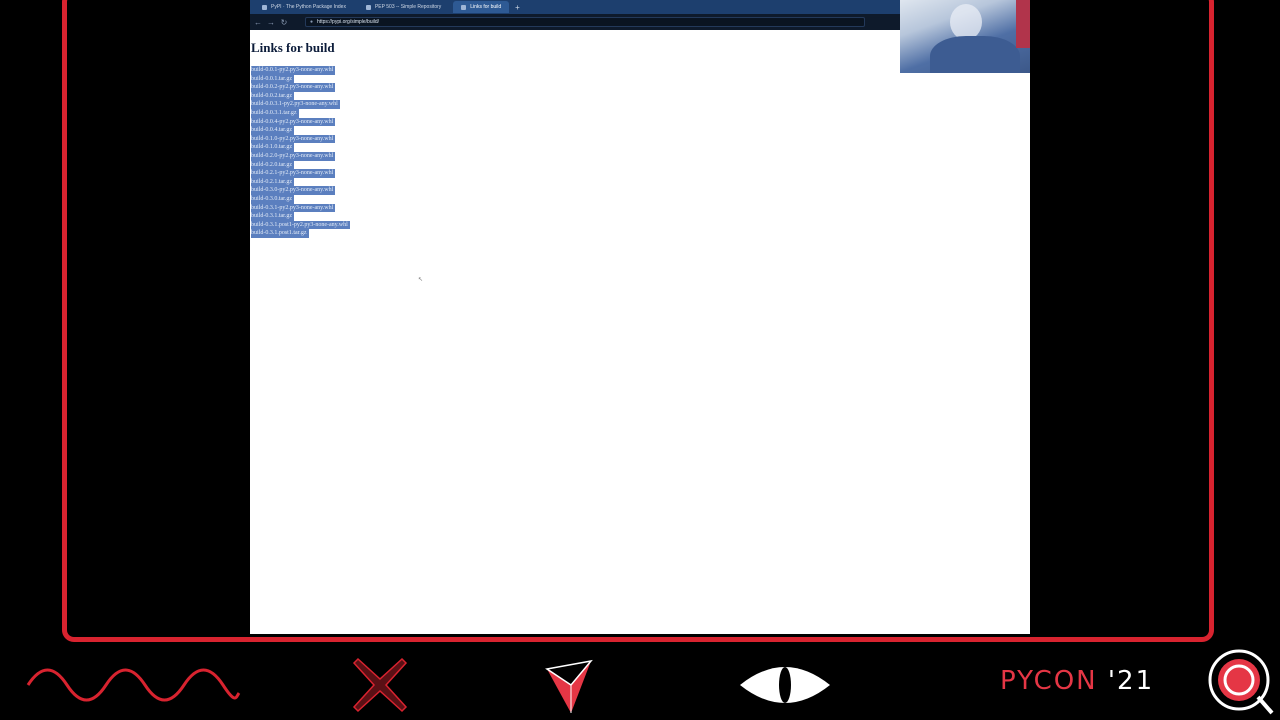 The height and width of the screenshot is (720, 1280). What do you see at coordinates (272, 147) in the screenshot?
I see `file-link: build-0.1.0.tar.gz` at bounding box center [272, 147].